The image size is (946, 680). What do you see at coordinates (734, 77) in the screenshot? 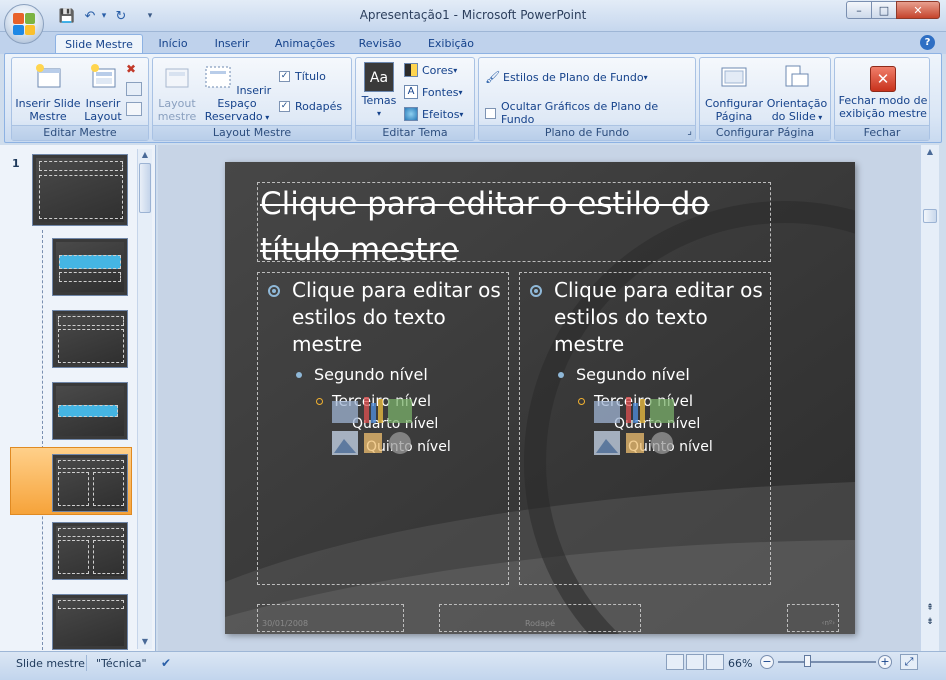
I see `page-setup-icon` at bounding box center [734, 77].